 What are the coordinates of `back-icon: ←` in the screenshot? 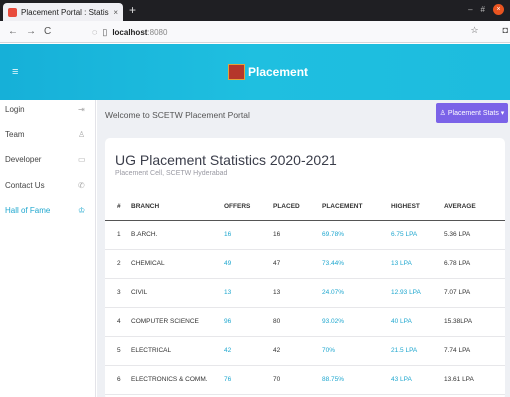 It's located at (13, 31).